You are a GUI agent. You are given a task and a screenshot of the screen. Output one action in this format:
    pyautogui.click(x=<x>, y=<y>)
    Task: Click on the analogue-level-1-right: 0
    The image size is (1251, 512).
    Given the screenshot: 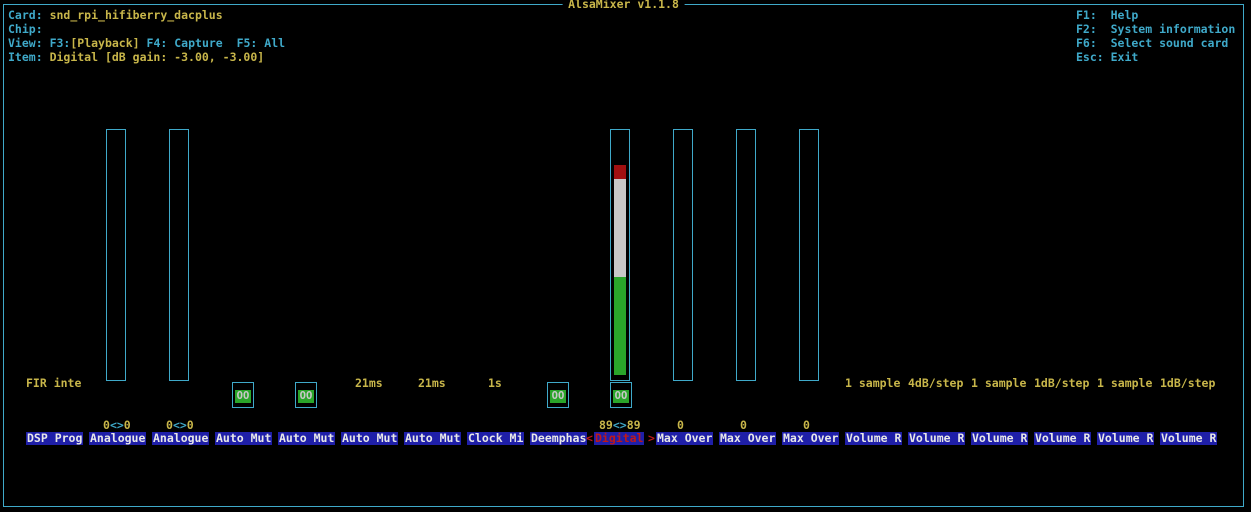 What is the action you would take?
    pyautogui.click(x=127, y=425)
    